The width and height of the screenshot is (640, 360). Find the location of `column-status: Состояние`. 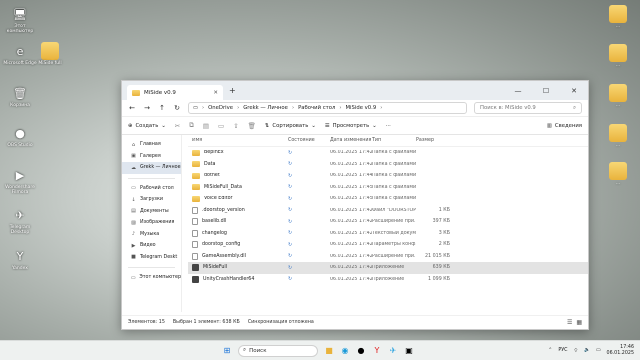

column-status: Состояние is located at coordinates (309, 140).